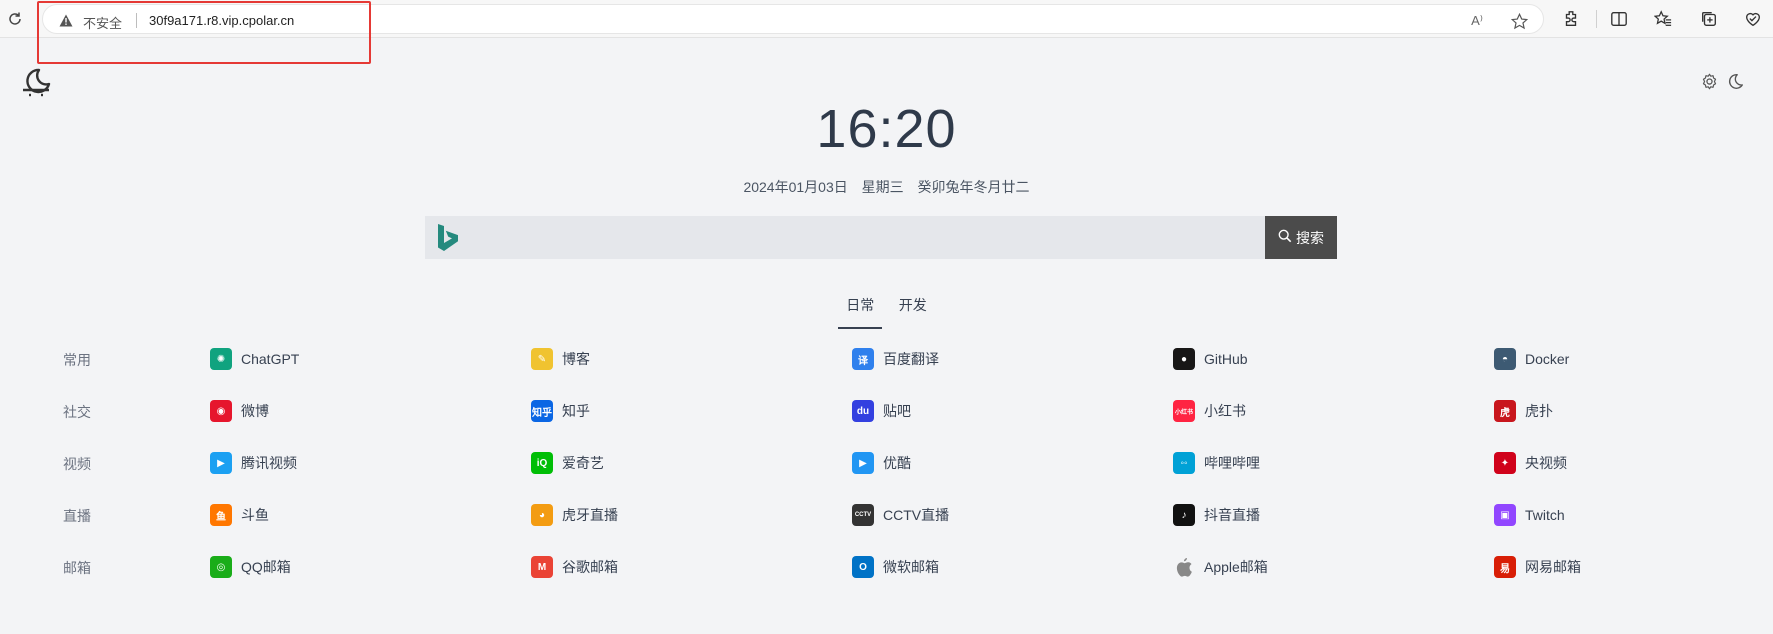 The height and width of the screenshot is (634, 1773). Describe the element at coordinates (911, 359) in the screenshot. I see `link-label: 百度翻译` at that location.